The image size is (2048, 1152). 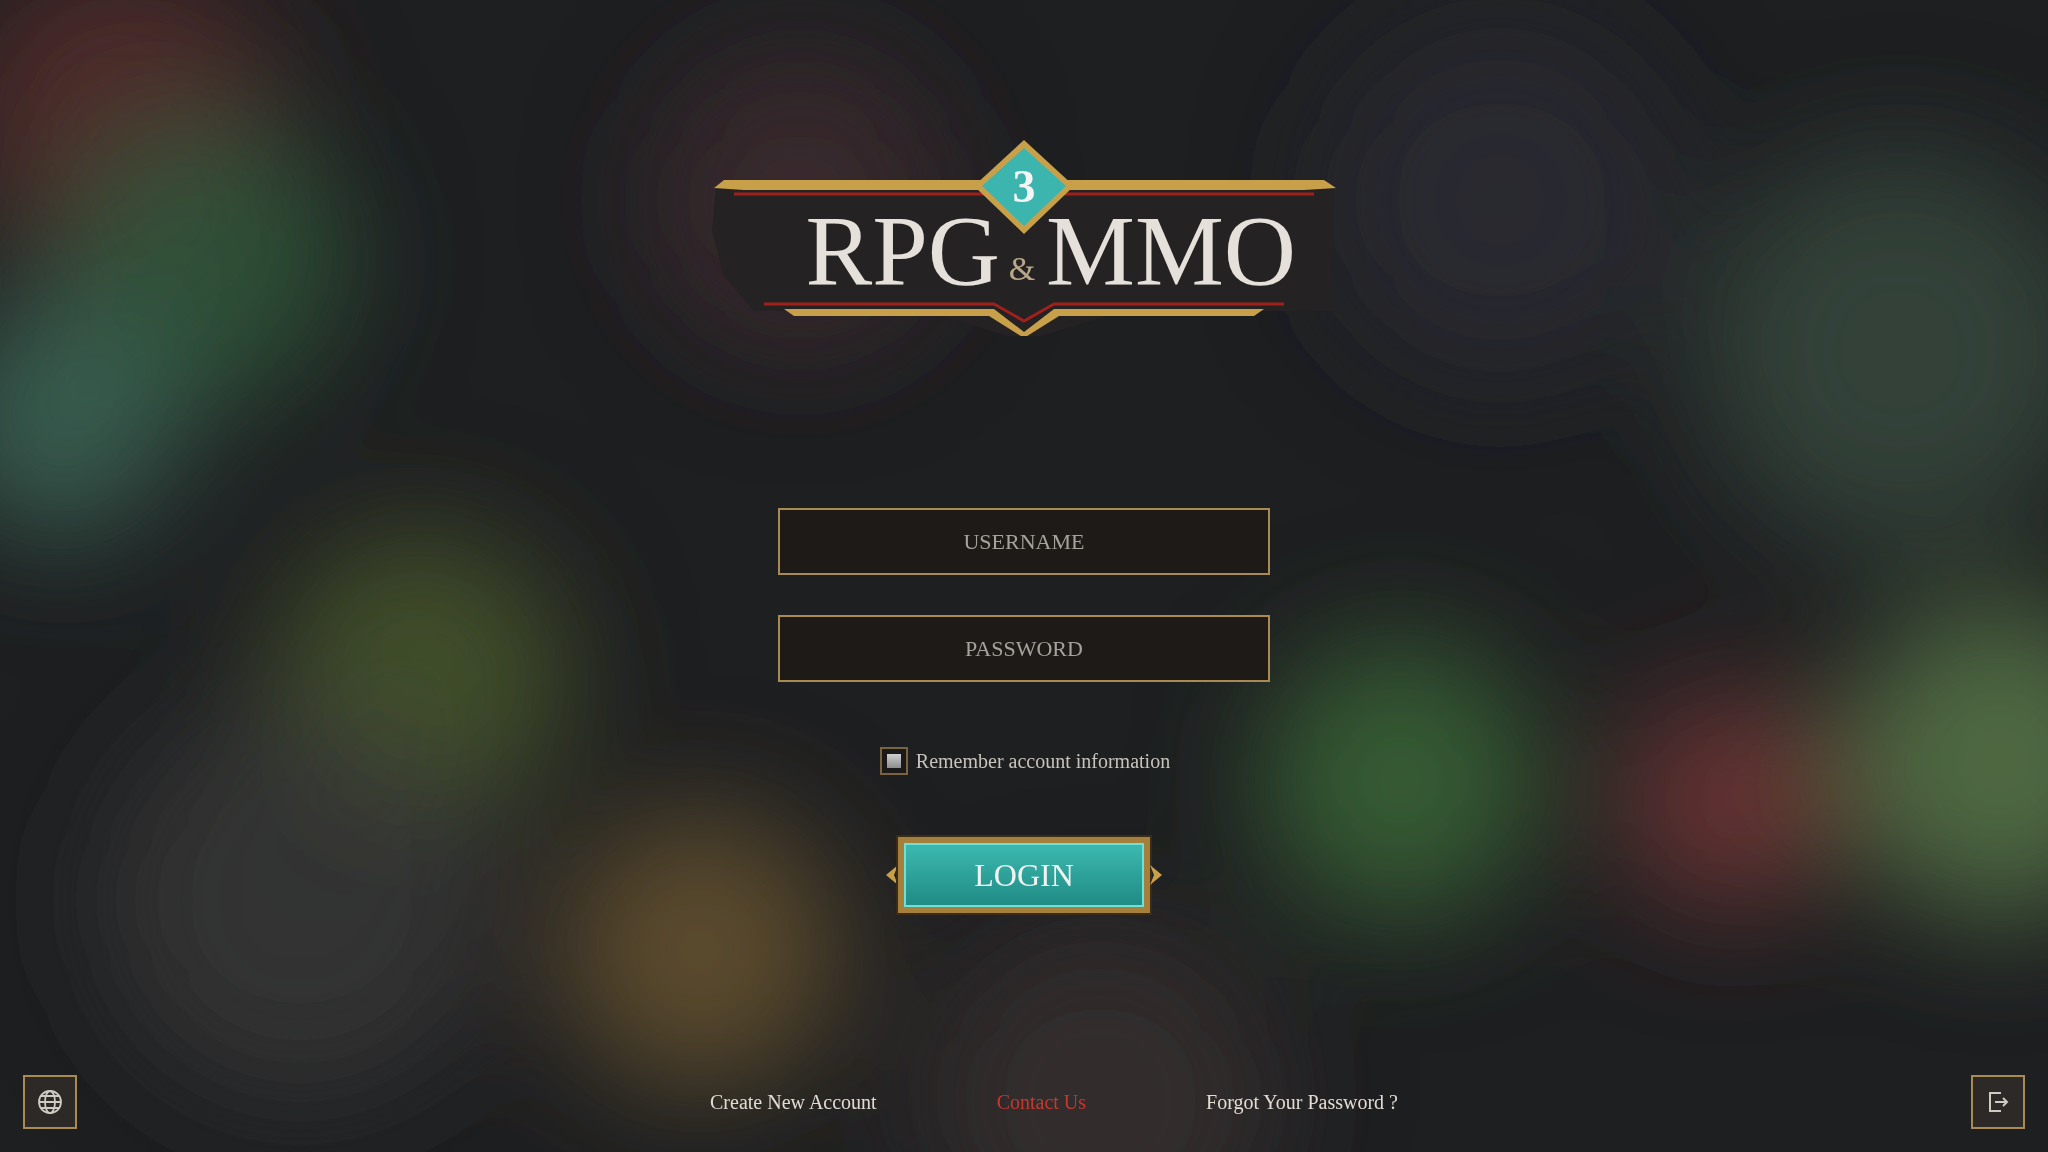 What do you see at coordinates (793, 1102) in the screenshot?
I see `footer-link: Create New Account` at bounding box center [793, 1102].